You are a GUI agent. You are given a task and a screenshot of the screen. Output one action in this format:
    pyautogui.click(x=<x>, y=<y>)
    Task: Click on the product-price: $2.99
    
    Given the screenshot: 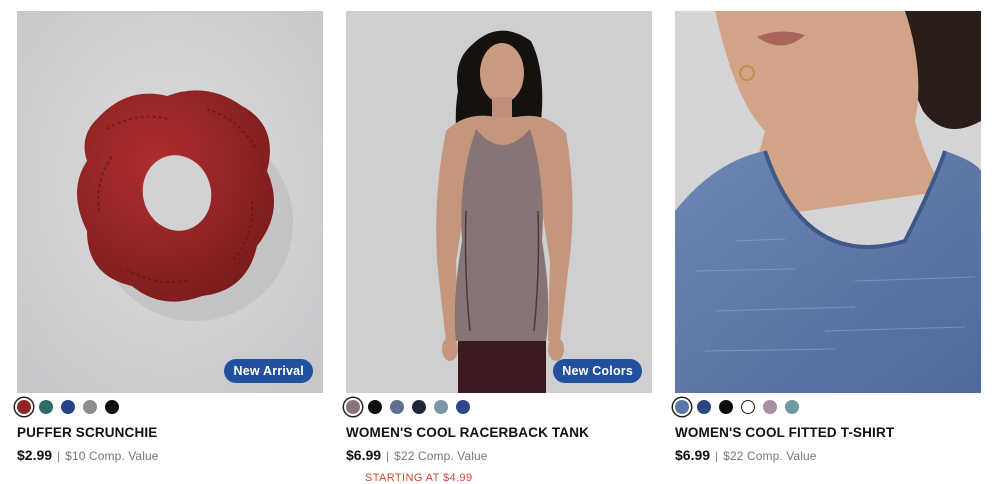 What is the action you would take?
    pyautogui.click(x=35, y=455)
    